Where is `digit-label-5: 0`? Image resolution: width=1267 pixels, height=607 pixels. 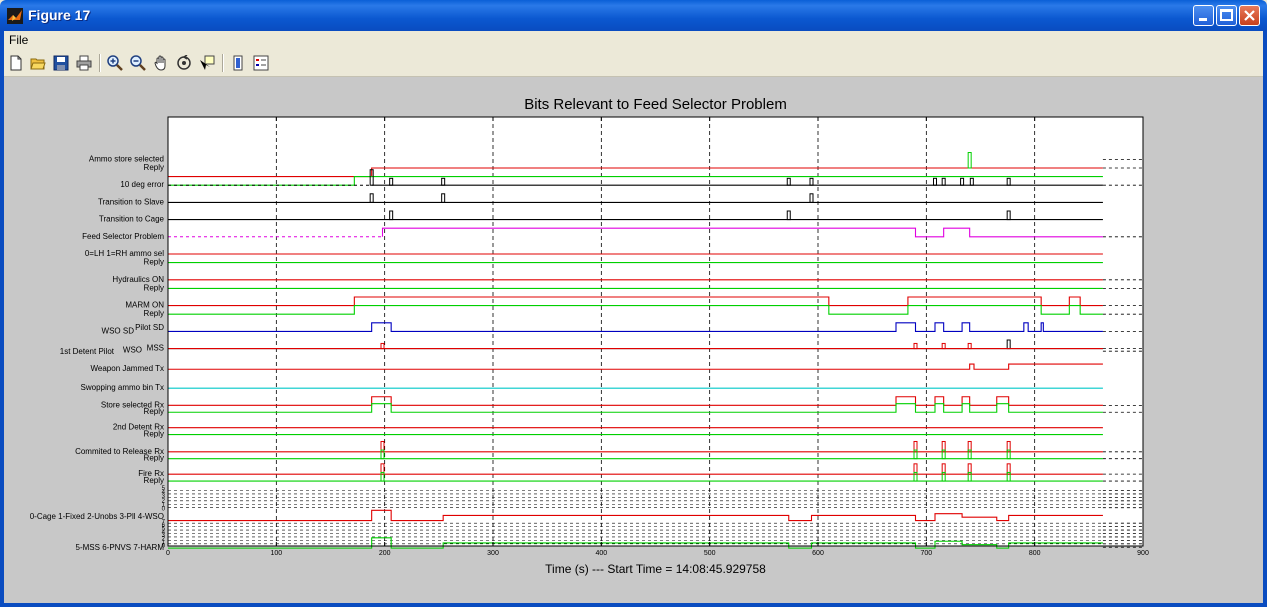 digit-label-5: 0 is located at coordinates (164, 510).